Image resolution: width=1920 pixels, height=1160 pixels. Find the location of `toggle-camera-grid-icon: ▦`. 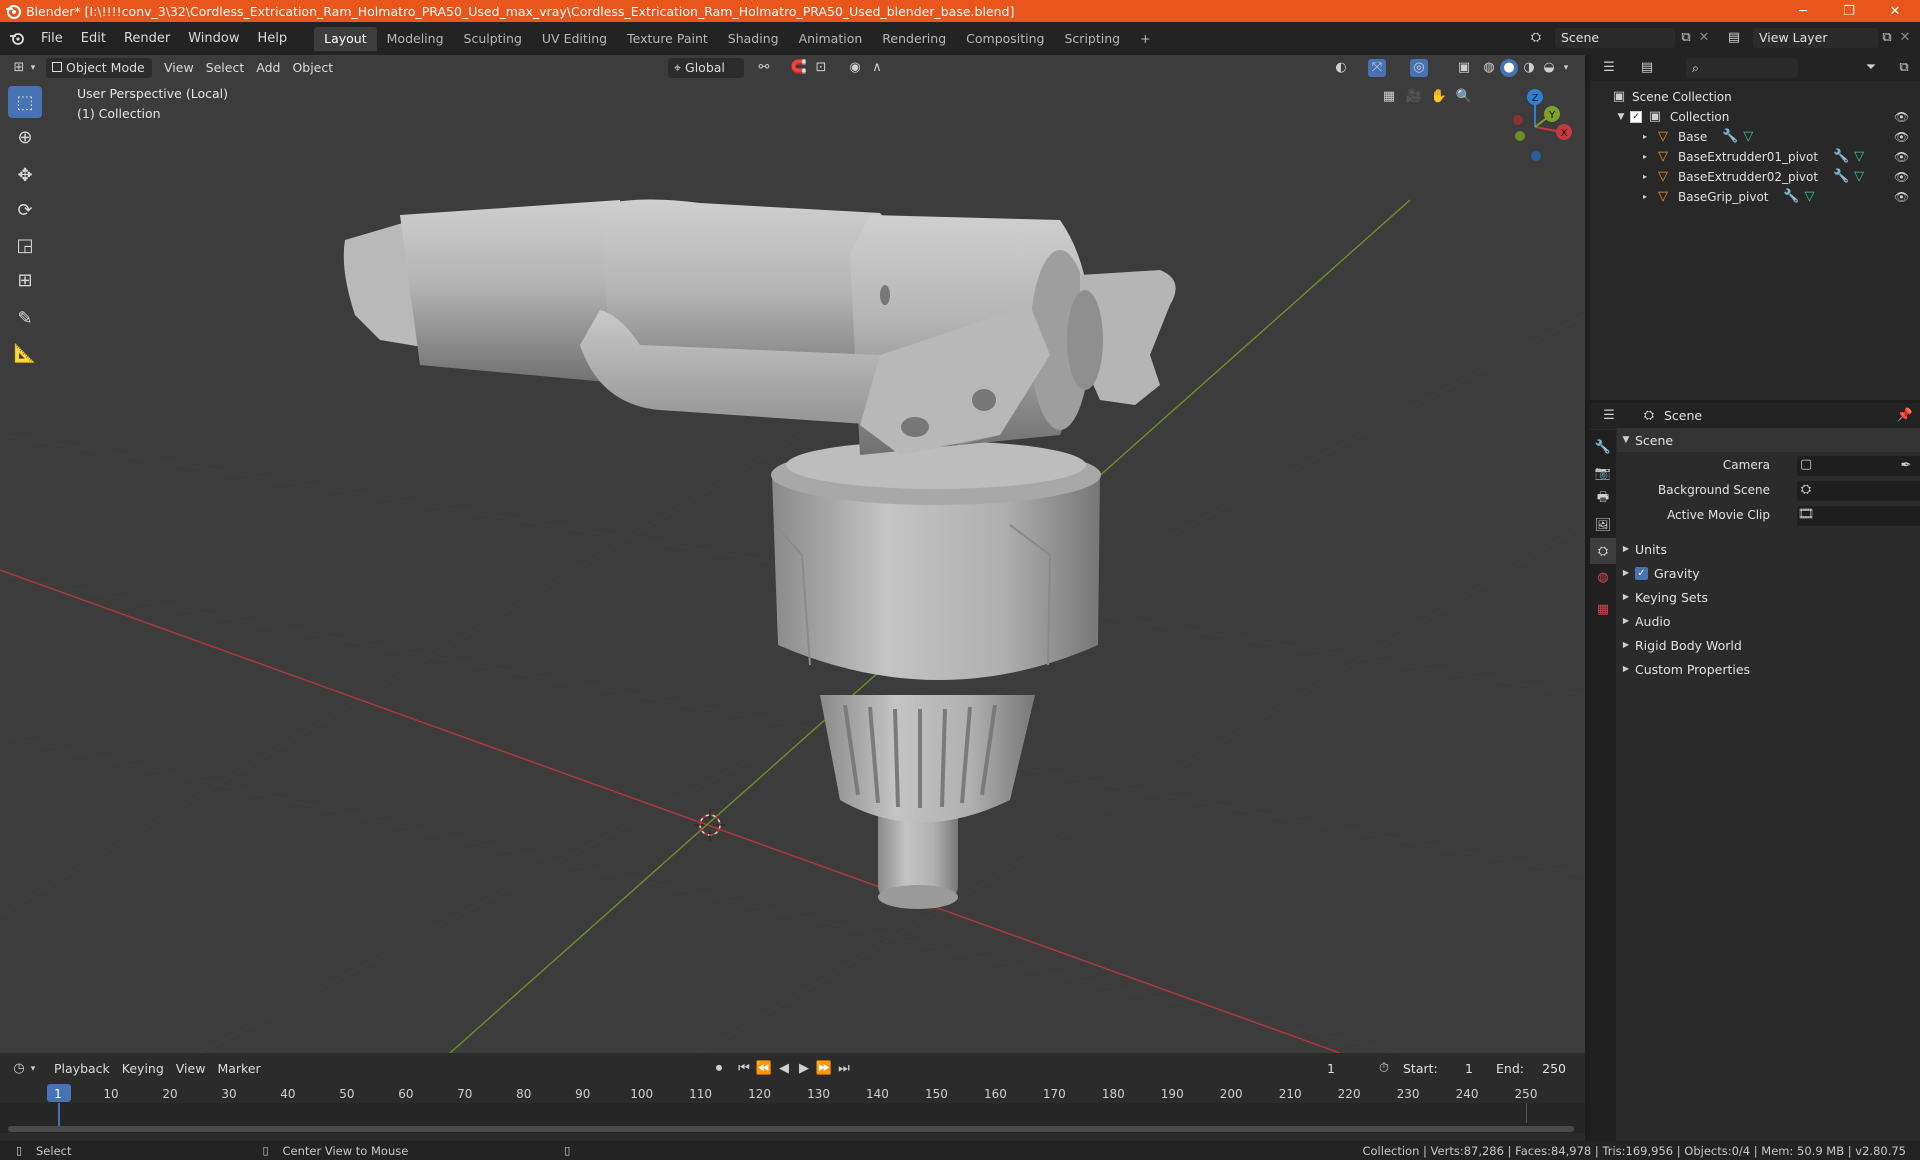

toggle-camera-grid-icon: ▦ is located at coordinates (1389, 97).